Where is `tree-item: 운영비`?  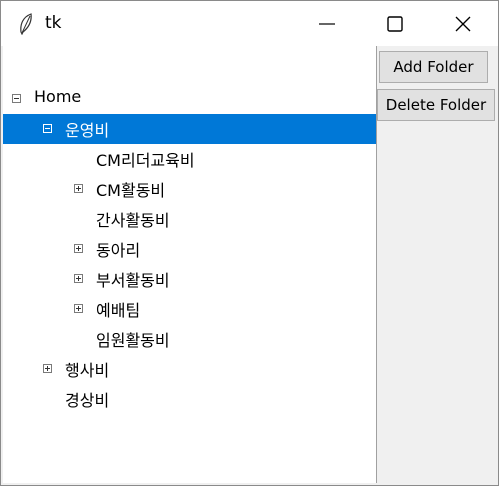
tree-item: 운영비 is located at coordinates (189, 129).